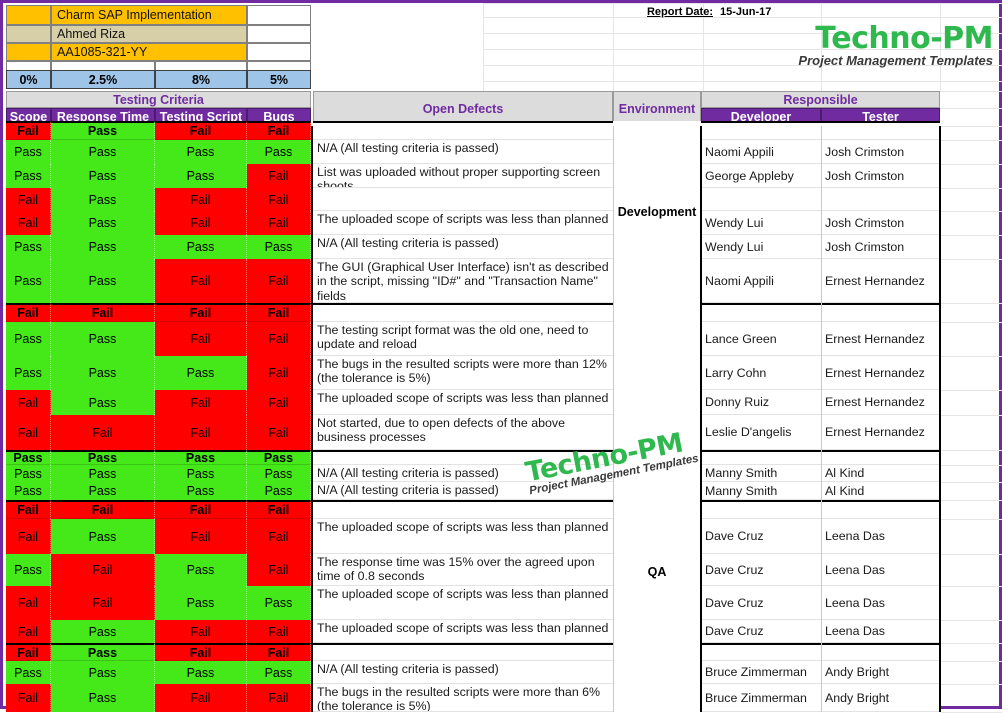 This screenshot has width=1002, height=713. Describe the element at coordinates (761, 176) in the screenshot. I see `developer-row-2: George Appleby` at that location.